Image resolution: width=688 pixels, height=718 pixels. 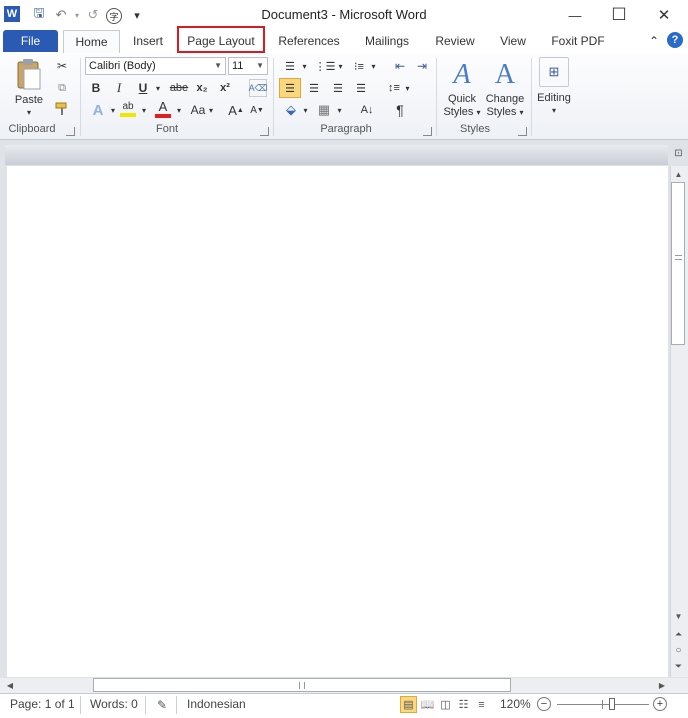 What do you see at coordinates (62, 88) in the screenshot?
I see `copy-icon: ⧉` at bounding box center [62, 88].